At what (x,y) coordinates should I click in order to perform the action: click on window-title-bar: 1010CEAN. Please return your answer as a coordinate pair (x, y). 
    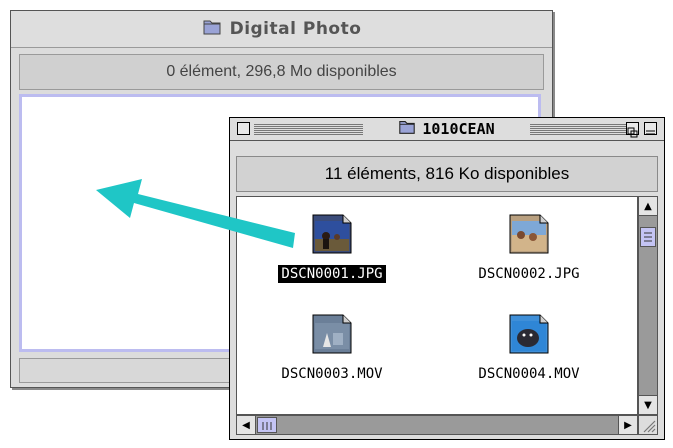
    Looking at the image, I should click on (447, 129).